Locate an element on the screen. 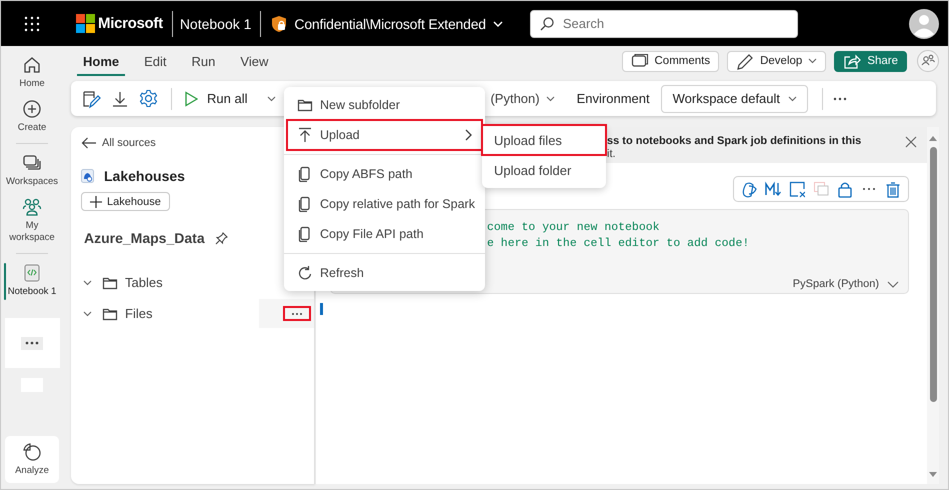 The image size is (949, 490). home-icon is located at coordinates (32, 65).